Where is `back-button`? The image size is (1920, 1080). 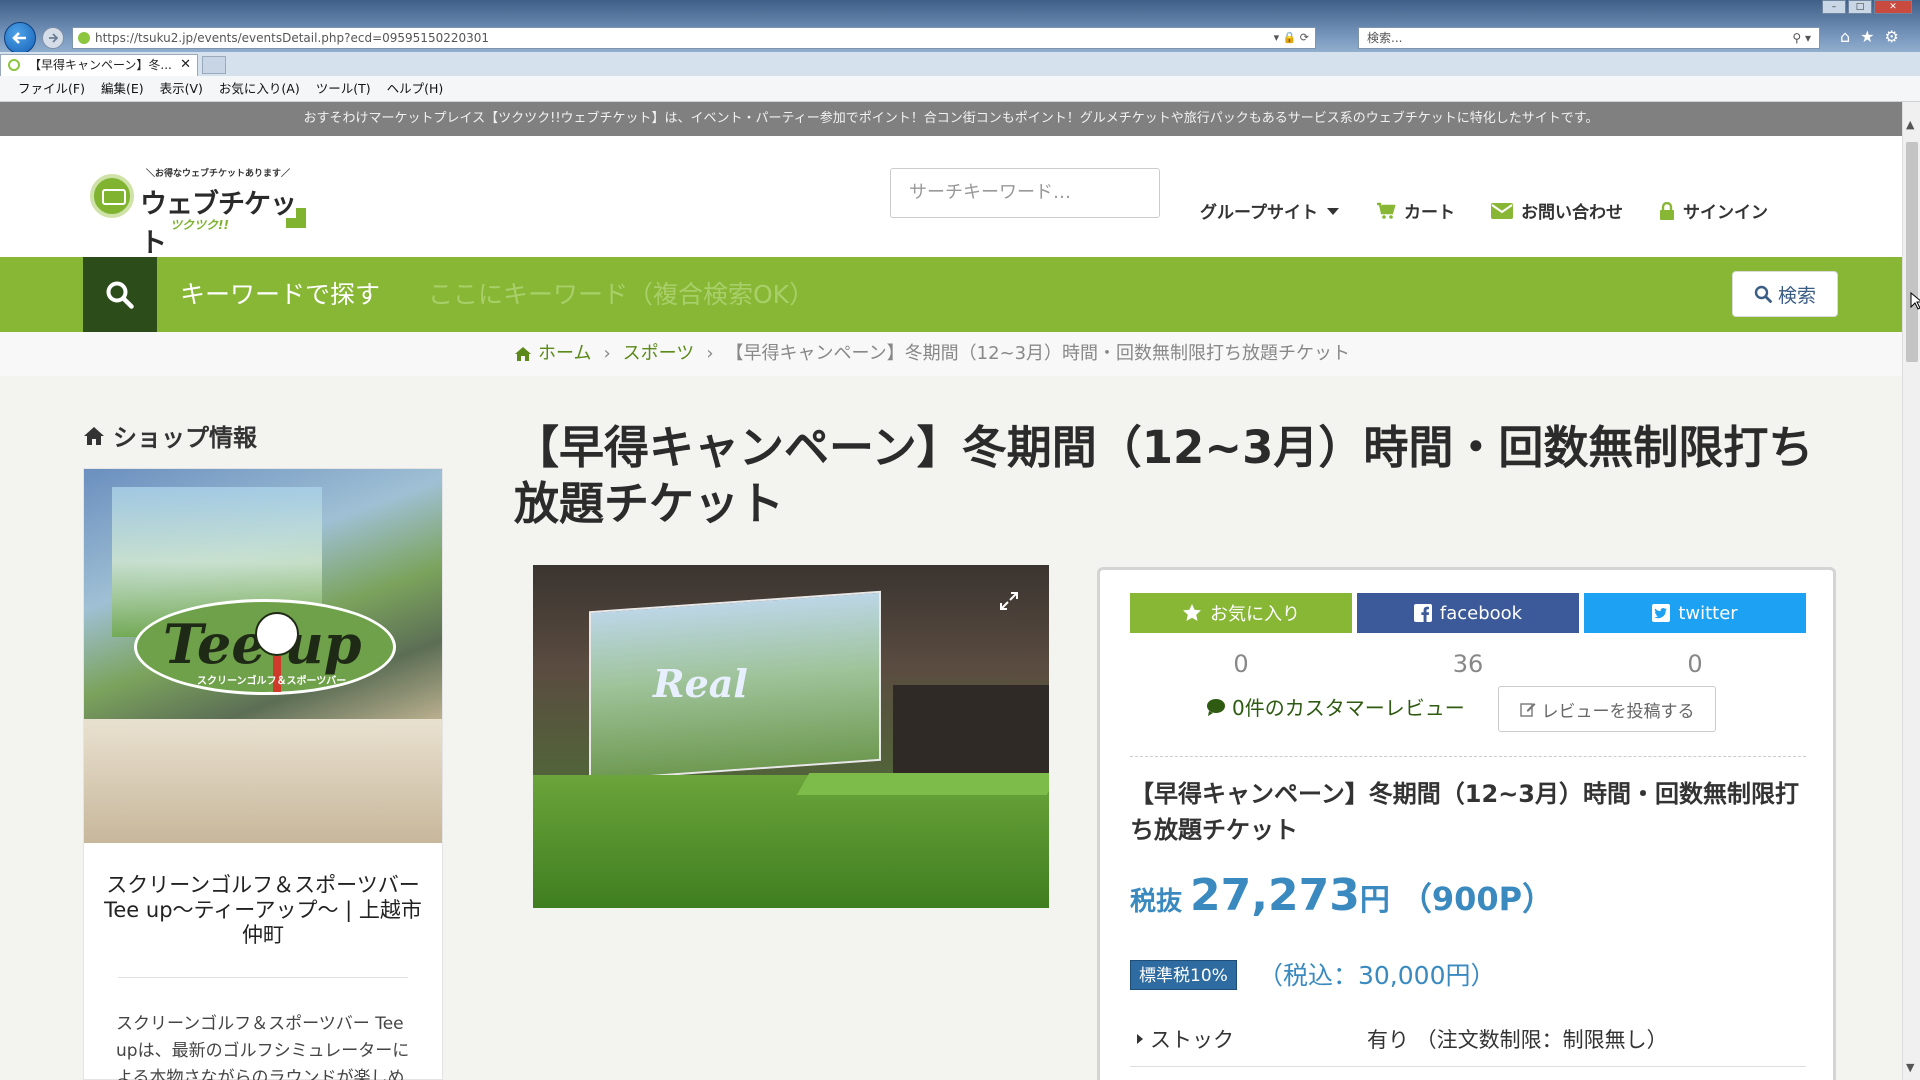
back-button is located at coordinates (20, 38).